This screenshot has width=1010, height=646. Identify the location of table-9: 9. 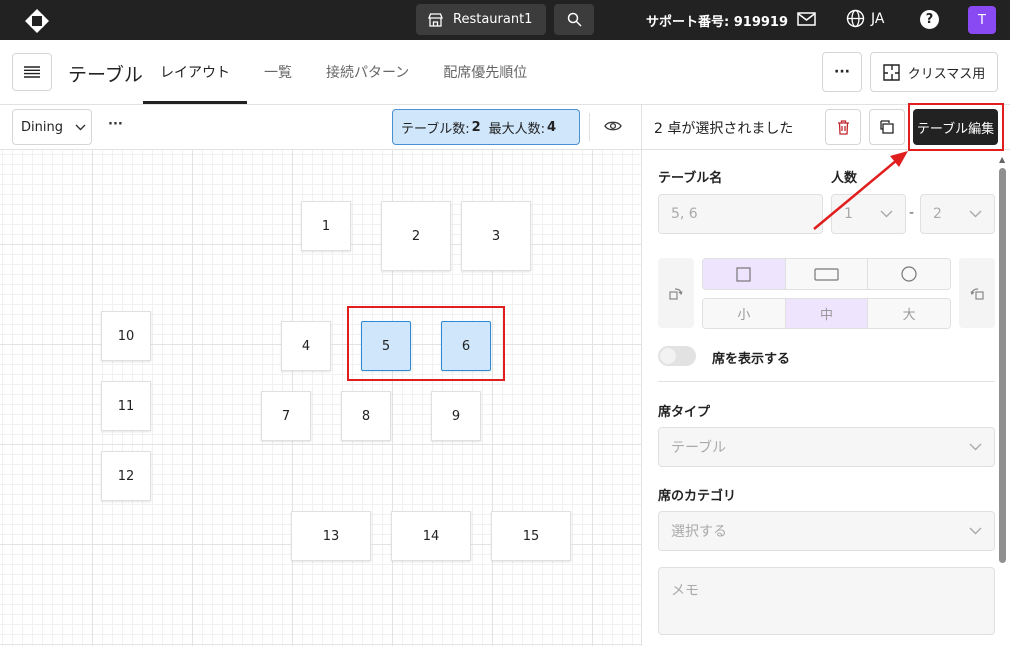
(456, 416).